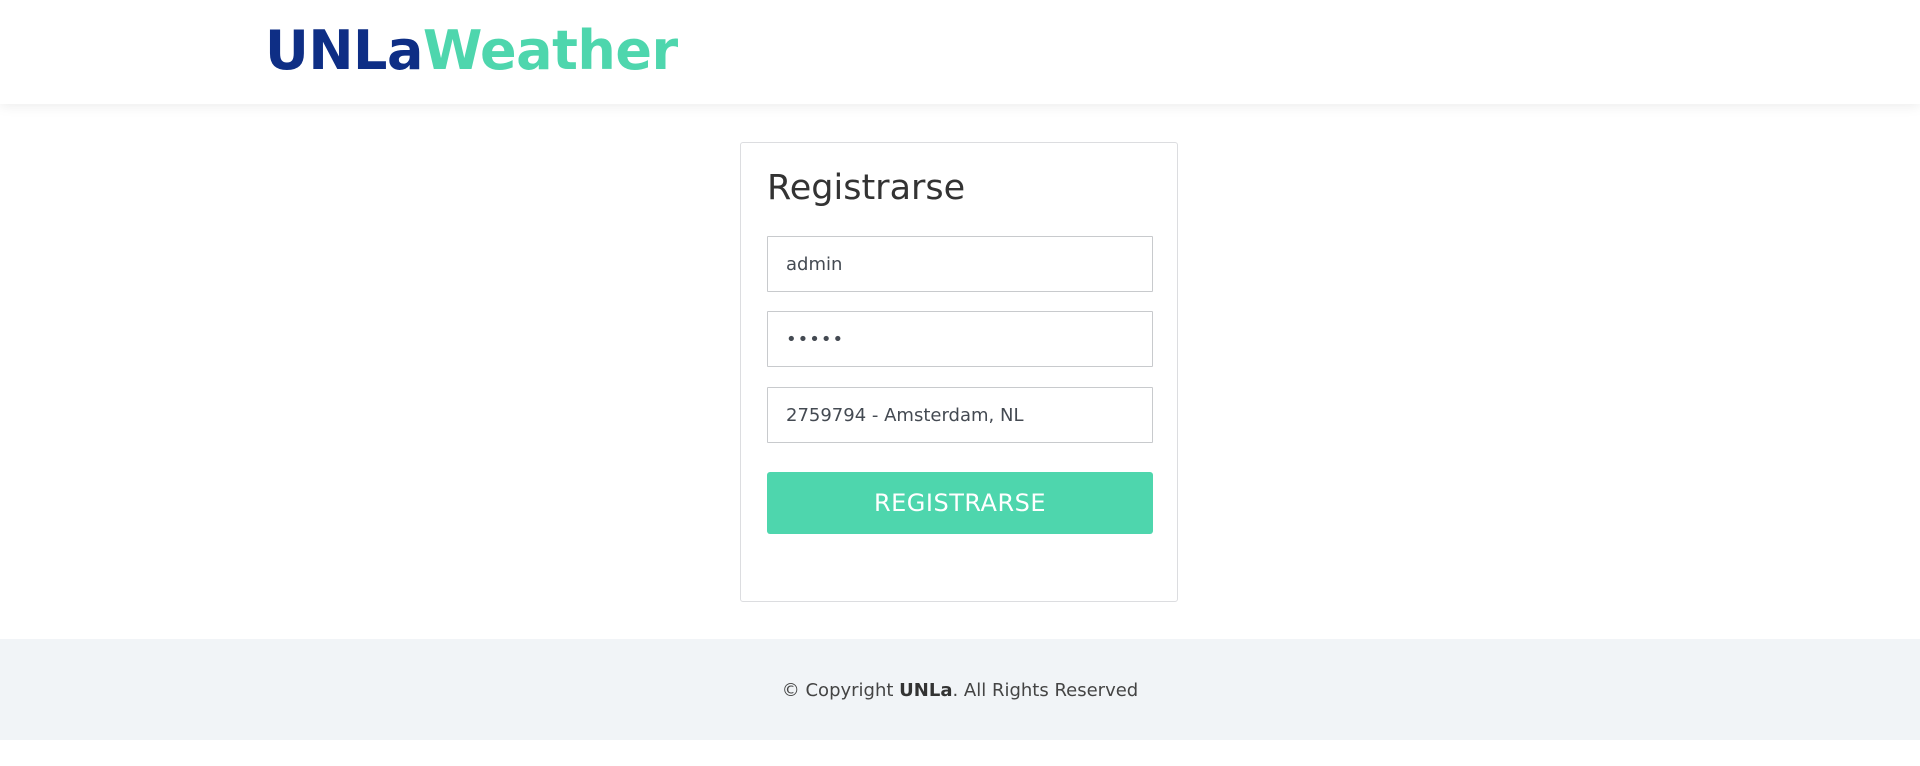 The height and width of the screenshot is (766, 1920). I want to click on copyright-brand: UNLa, so click(926, 690).